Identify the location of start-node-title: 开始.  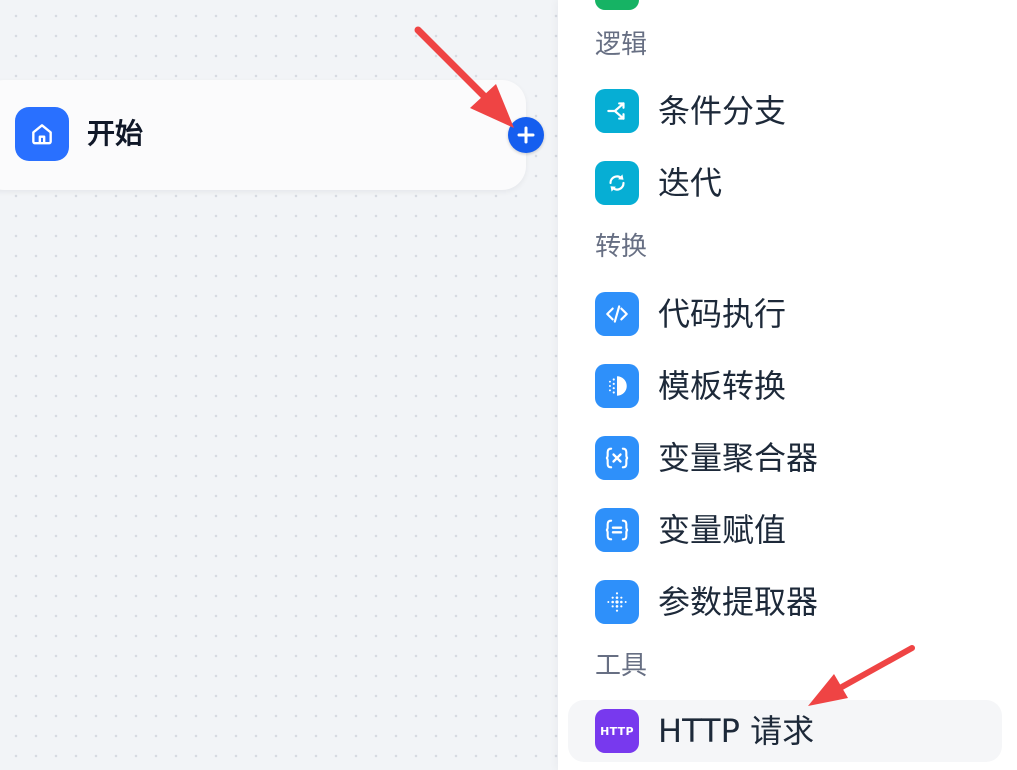
(115, 133).